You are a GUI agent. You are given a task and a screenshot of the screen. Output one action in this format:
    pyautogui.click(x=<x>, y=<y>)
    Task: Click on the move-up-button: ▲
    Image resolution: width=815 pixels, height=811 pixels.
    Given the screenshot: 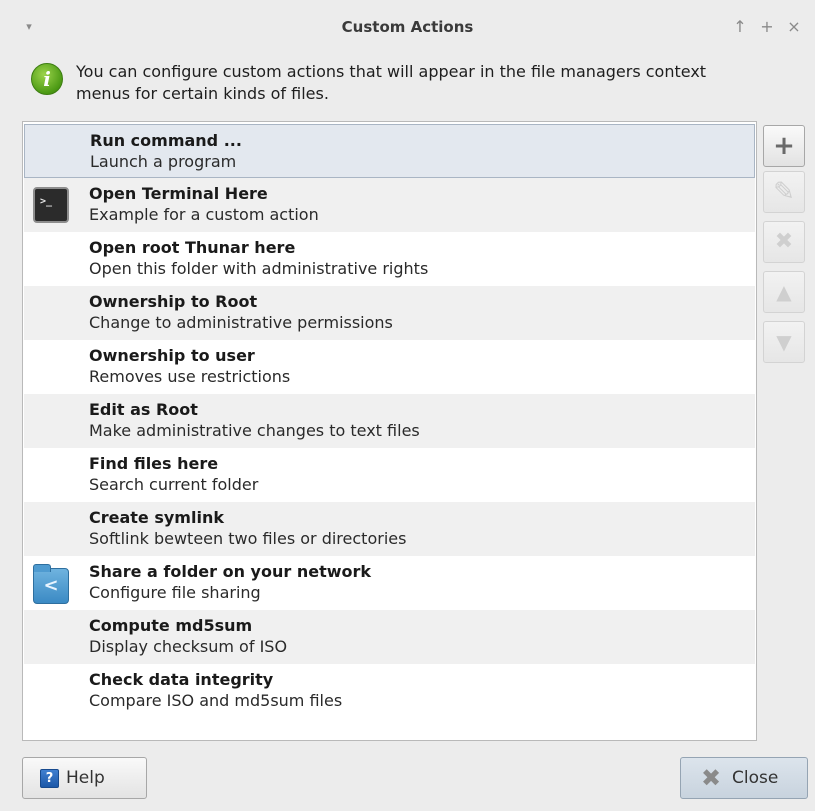 What is the action you would take?
    pyautogui.click(x=784, y=292)
    